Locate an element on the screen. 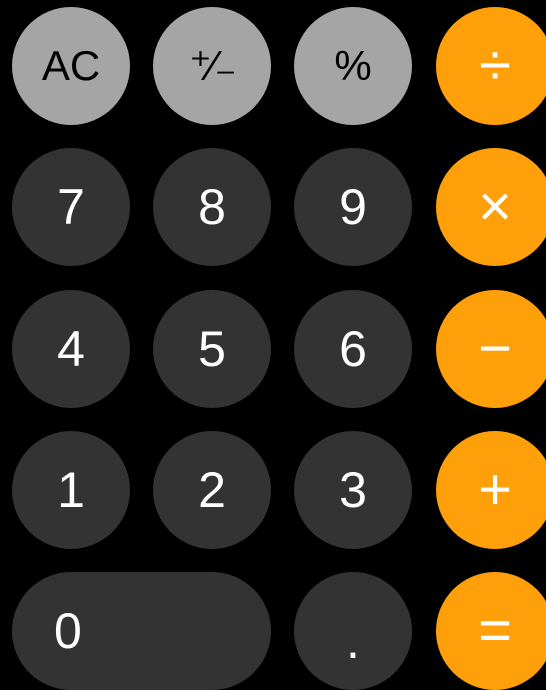  digit-7-button: 7 is located at coordinates (71, 207).